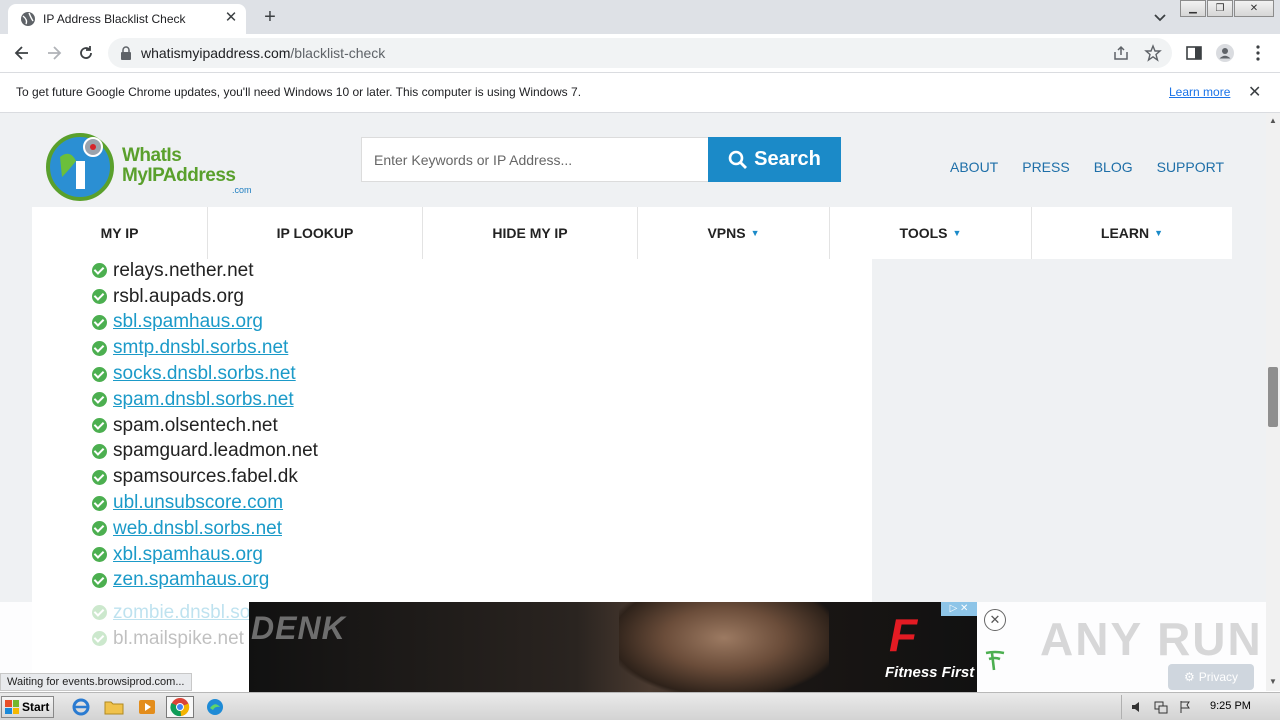  I want to click on blacklist-item: smtp.dnsbl.sorbs.net, so click(205, 348).